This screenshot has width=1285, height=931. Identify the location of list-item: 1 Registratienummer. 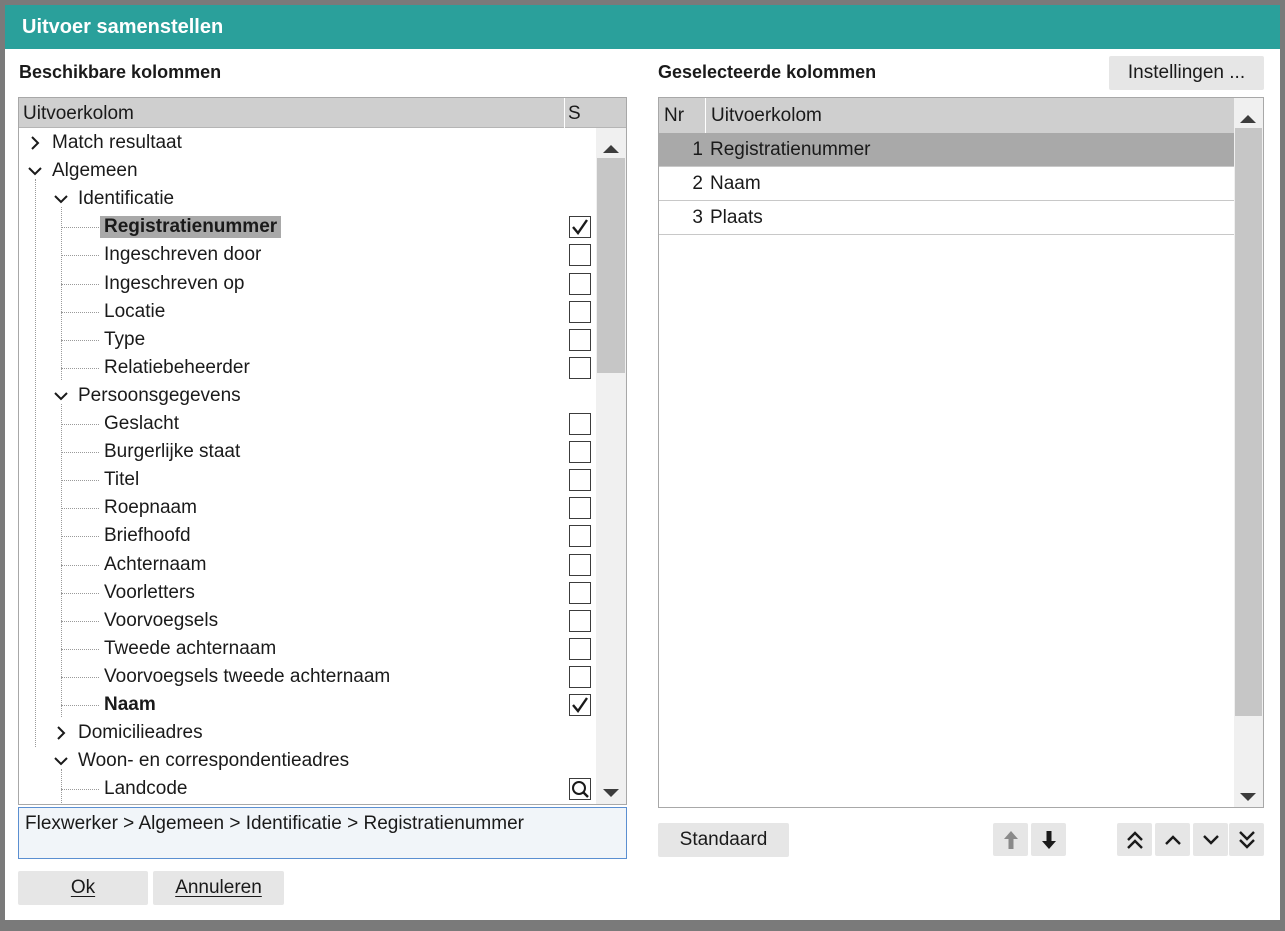
(946, 150).